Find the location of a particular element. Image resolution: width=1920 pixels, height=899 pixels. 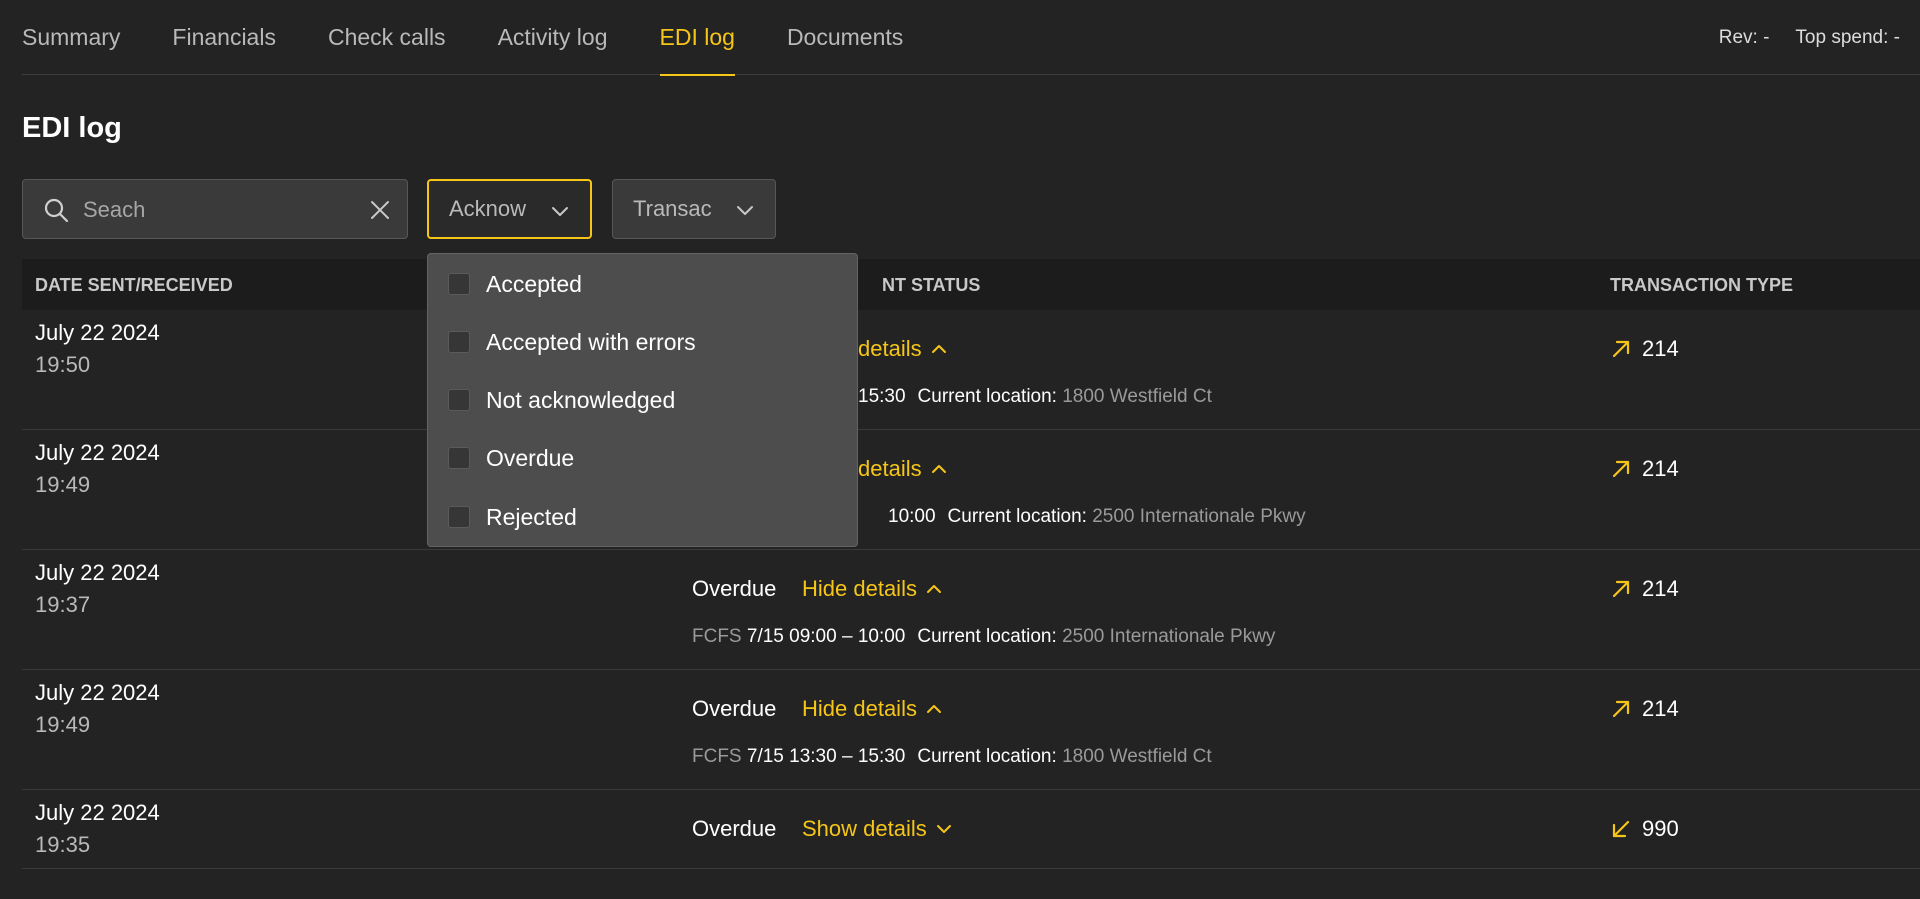

option-label: Not acknowledged is located at coordinates (581, 399).